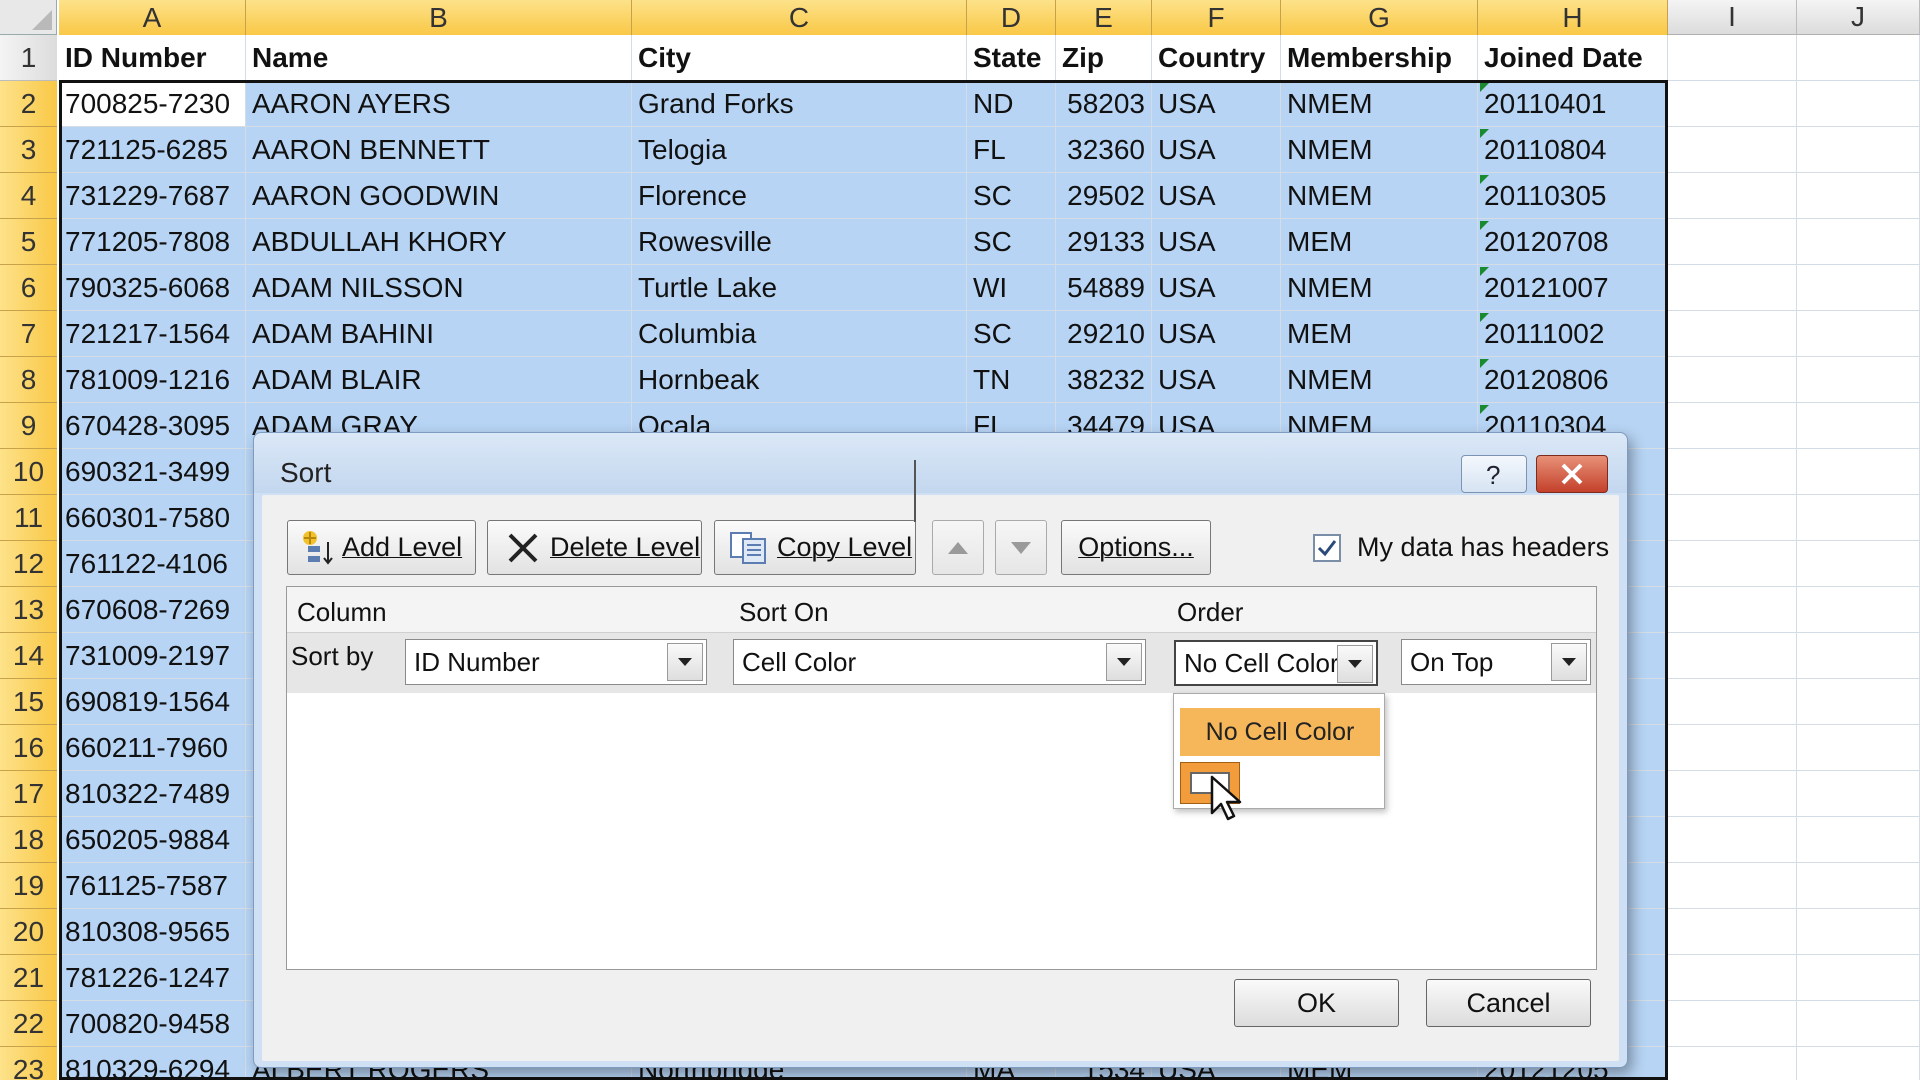  Describe the element at coordinates (1732, 978) in the screenshot. I see `cell-i21` at that location.